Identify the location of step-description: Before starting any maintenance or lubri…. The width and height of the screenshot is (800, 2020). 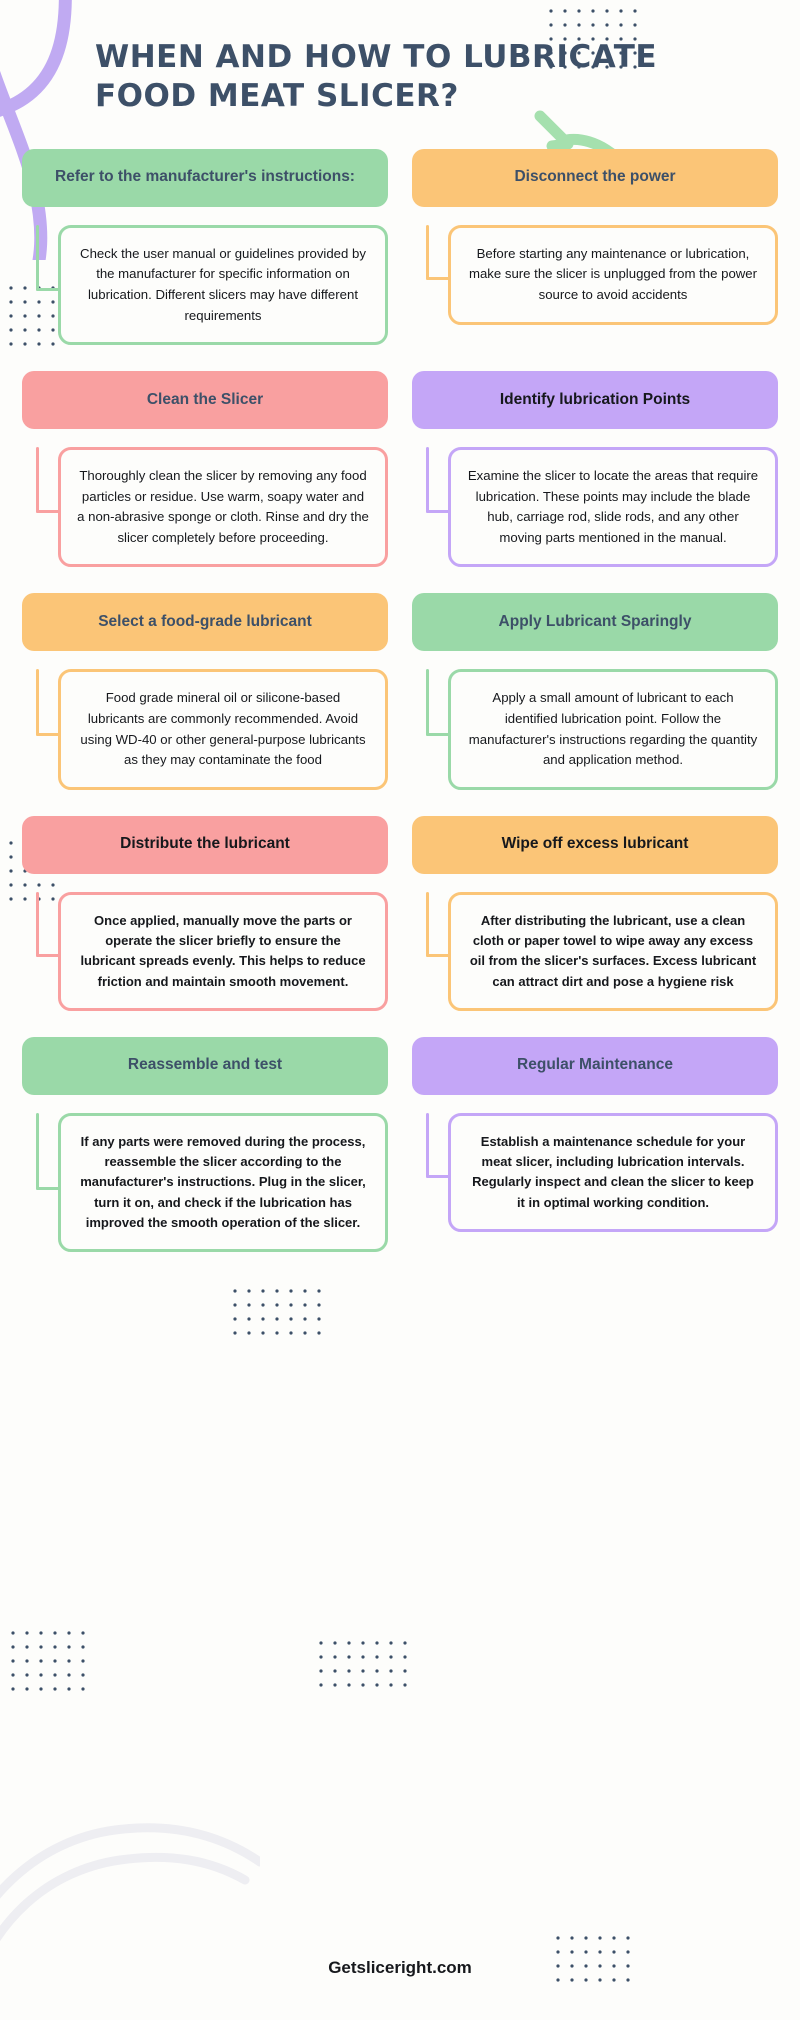
(613, 274).